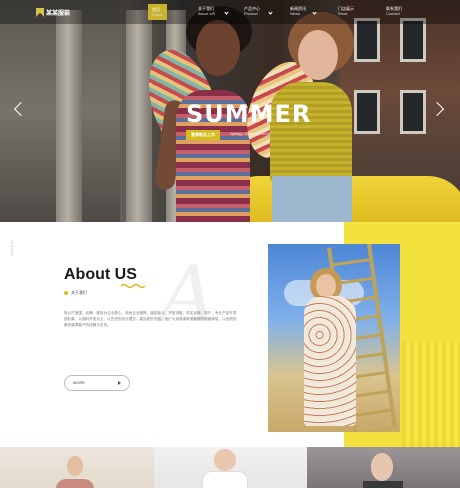 The height and width of the screenshot is (488, 460). Describe the element at coordinates (318, 55) in the screenshot. I see `hero-model-right-face` at that location.